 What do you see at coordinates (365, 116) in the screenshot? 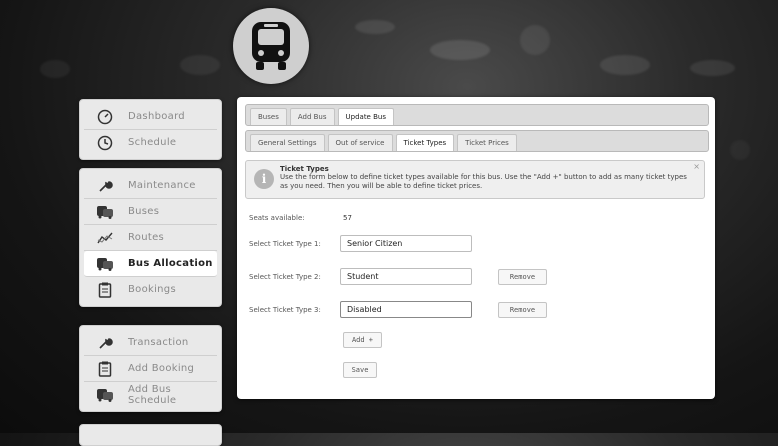
I see `tab-update-bus: Update Bus` at bounding box center [365, 116].